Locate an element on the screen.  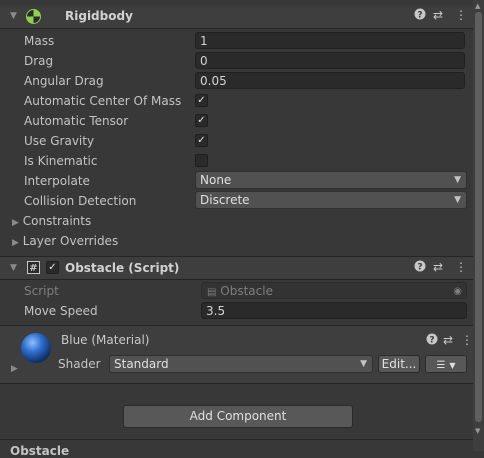
layer-overrides-foldout: ▶ Layer Overrides is located at coordinates (65, 241).